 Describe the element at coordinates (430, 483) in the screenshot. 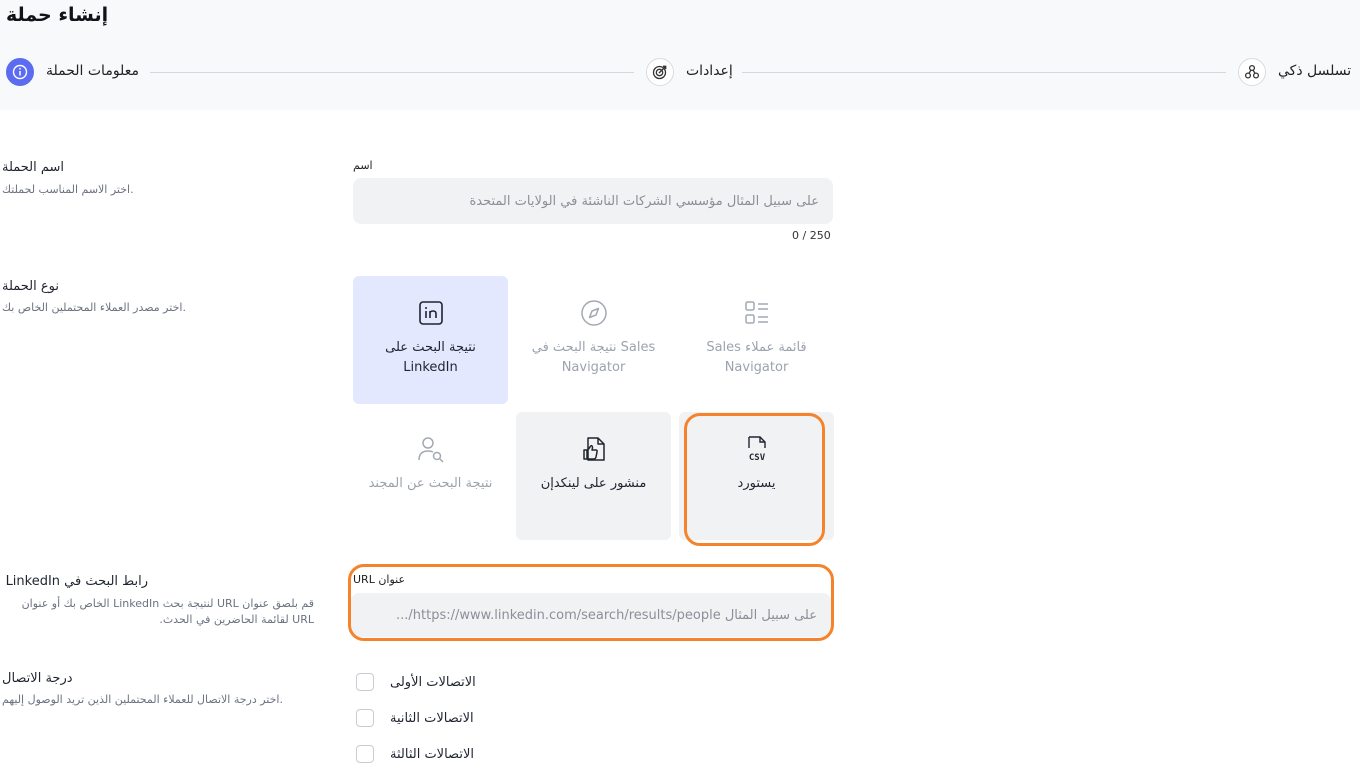

I see `campaign-type-label: نتيجة البحث عن المجند` at that location.